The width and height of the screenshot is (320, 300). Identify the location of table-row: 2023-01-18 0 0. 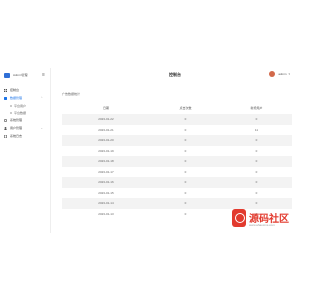
(177, 161).